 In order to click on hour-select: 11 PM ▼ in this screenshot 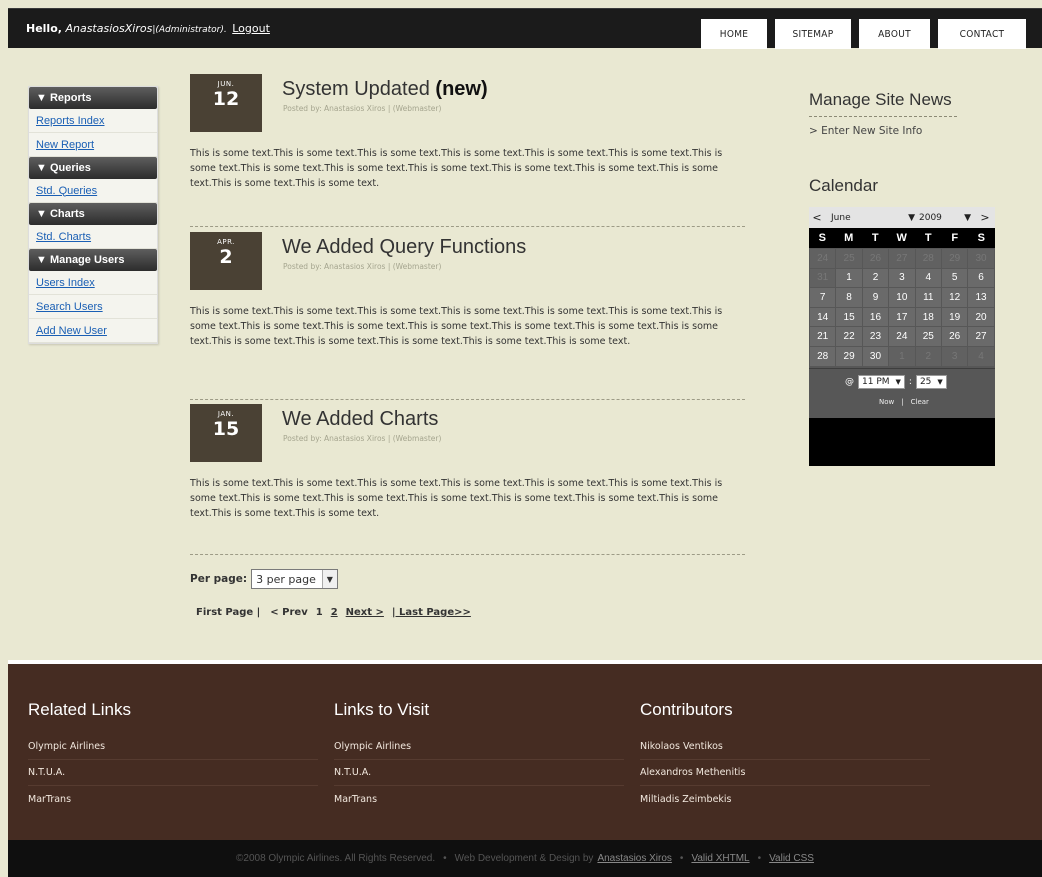, I will do `click(881, 381)`.